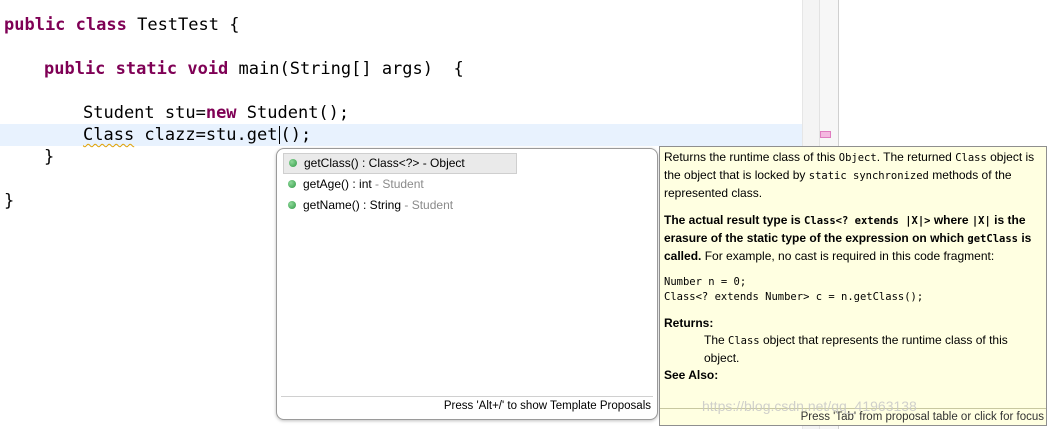 This screenshot has width=1063, height=429. What do you see at coordinates (279, 135) in the screenshot?
I see `text-caret` at bounding box center [279, 135].